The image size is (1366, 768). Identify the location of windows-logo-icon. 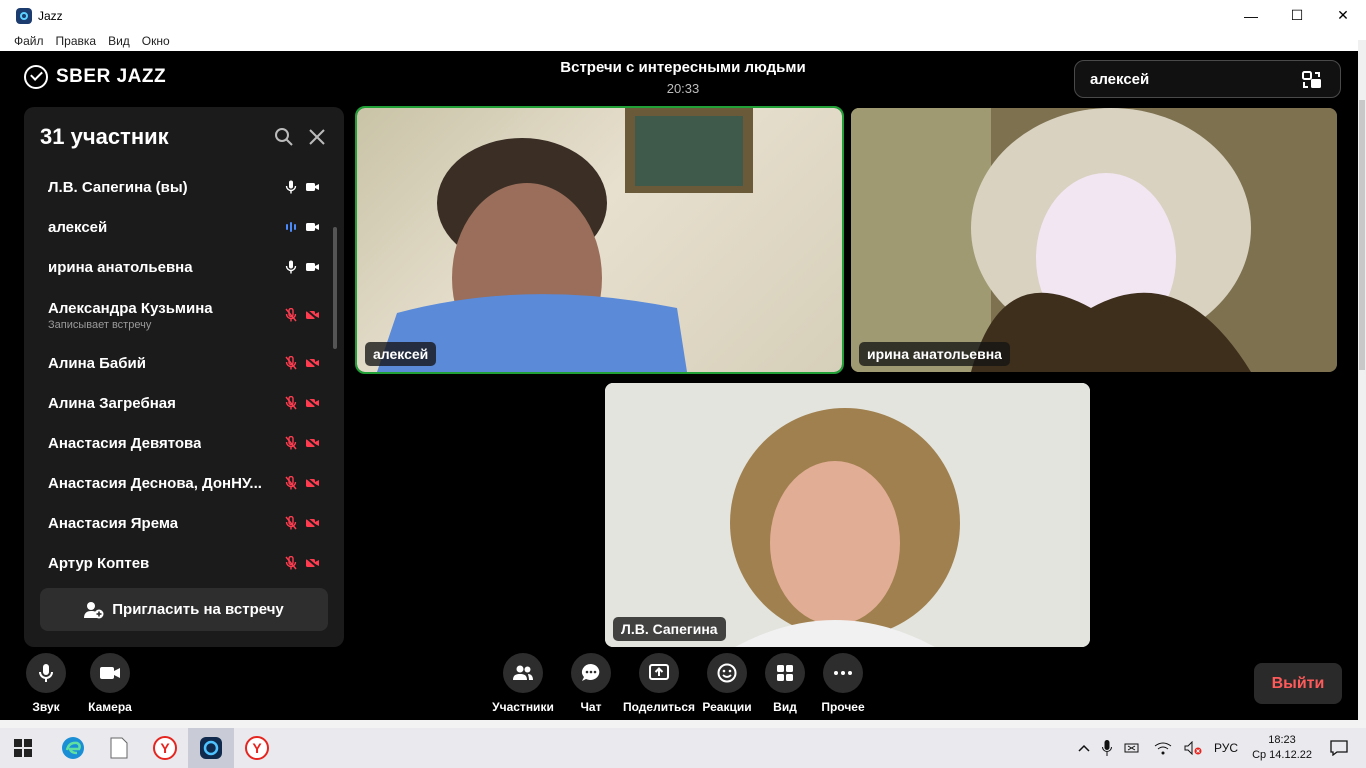
(23, 748).